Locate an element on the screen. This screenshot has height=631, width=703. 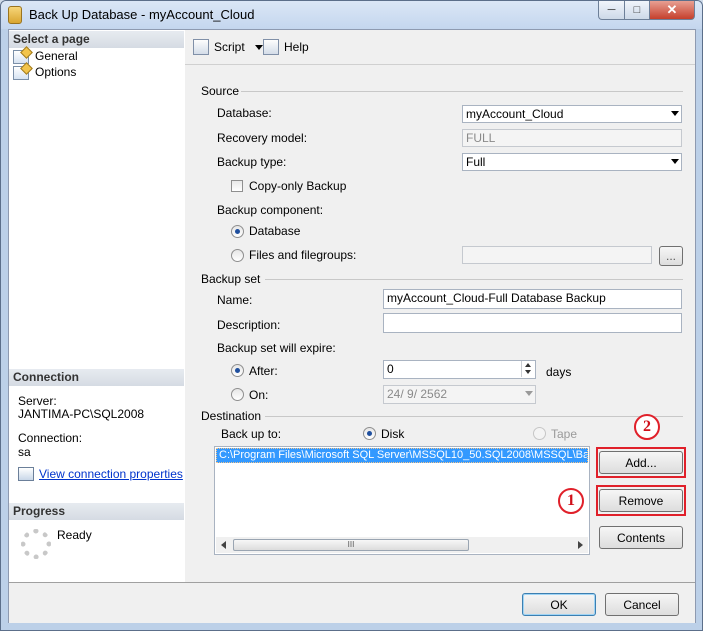
filegroups-field is located at coordinates (557, 255).